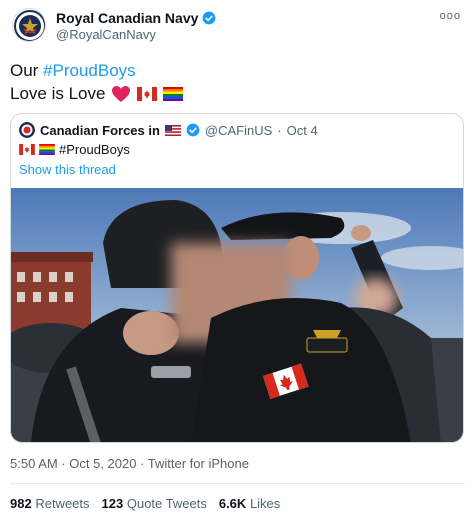 The height and width of the screenshot is (521, 475). Describe the element at coordinates (27, 70) in the screenshot. I see `tweet-text-prefix: Our` at that location.